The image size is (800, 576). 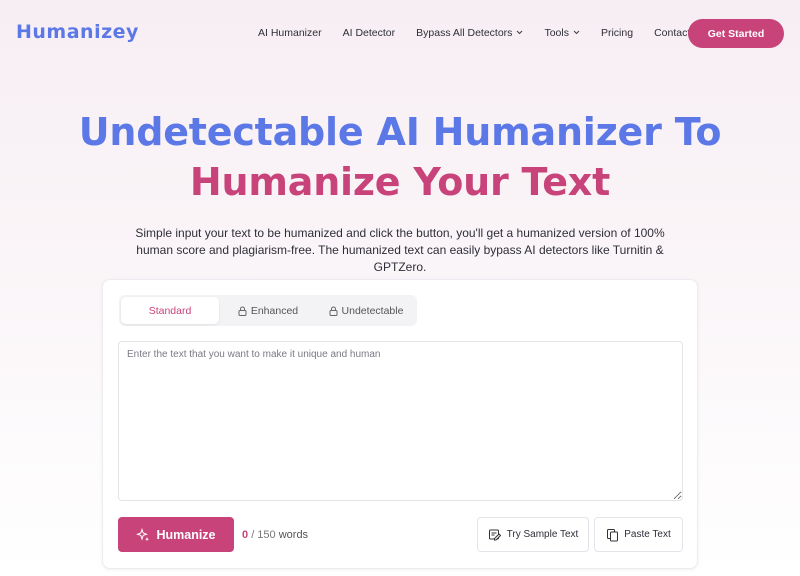 I want to click on paste-label: Paste Text, so click(x=647, y=534).